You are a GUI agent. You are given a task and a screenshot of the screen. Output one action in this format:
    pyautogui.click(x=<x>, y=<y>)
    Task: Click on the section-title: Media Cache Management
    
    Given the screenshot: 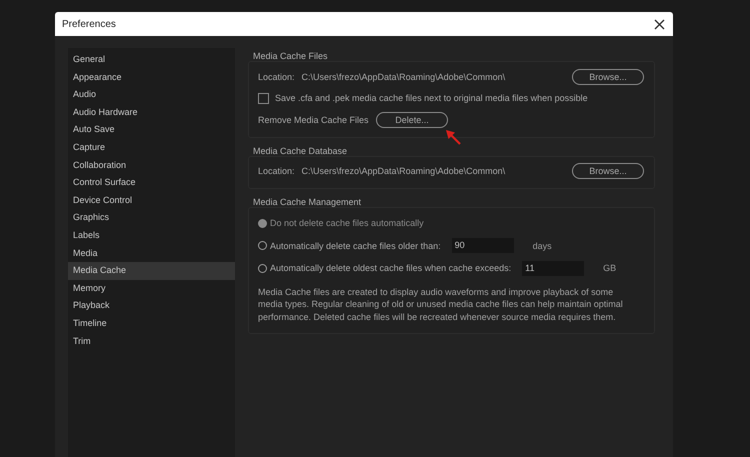 What is the action you would take?
    pyautogui.click(x=307, y=202)
    